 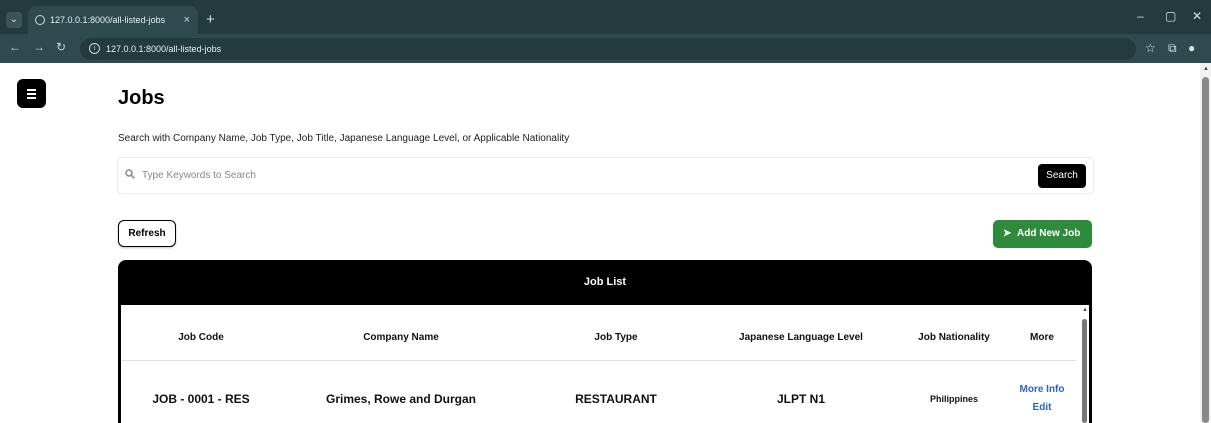 I want to click on cell-language-level: JLPT N1, so click(x=800, y=399).